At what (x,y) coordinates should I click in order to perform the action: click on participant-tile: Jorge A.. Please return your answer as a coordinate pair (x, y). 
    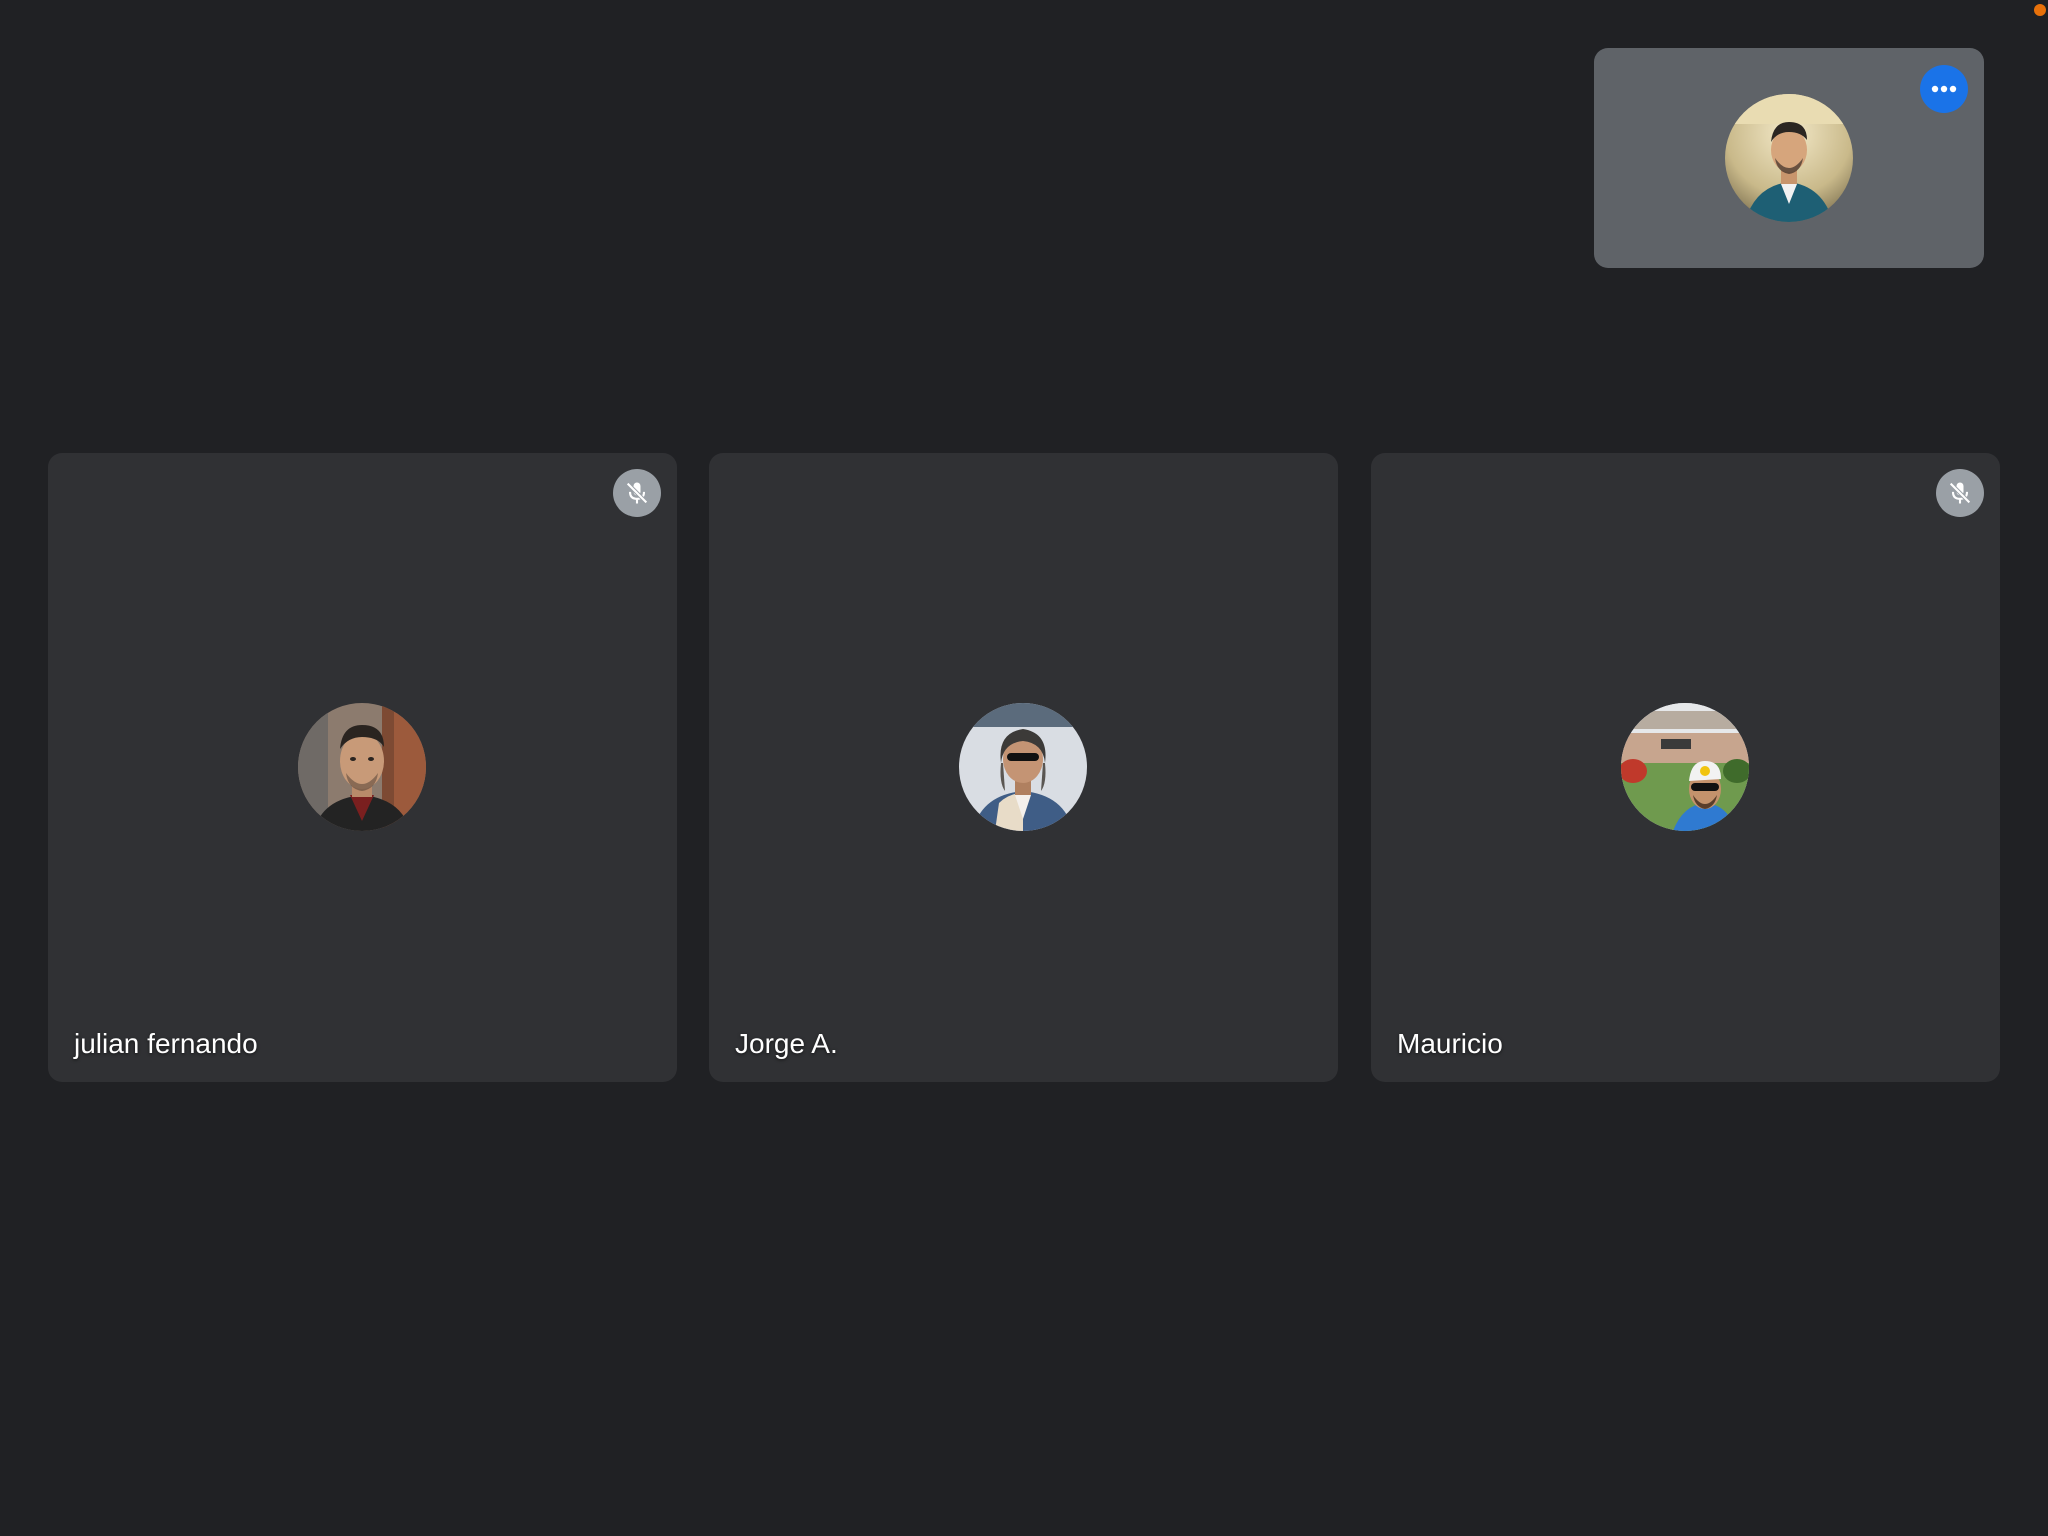
    Looking at the image, I should click on (1023, 767).